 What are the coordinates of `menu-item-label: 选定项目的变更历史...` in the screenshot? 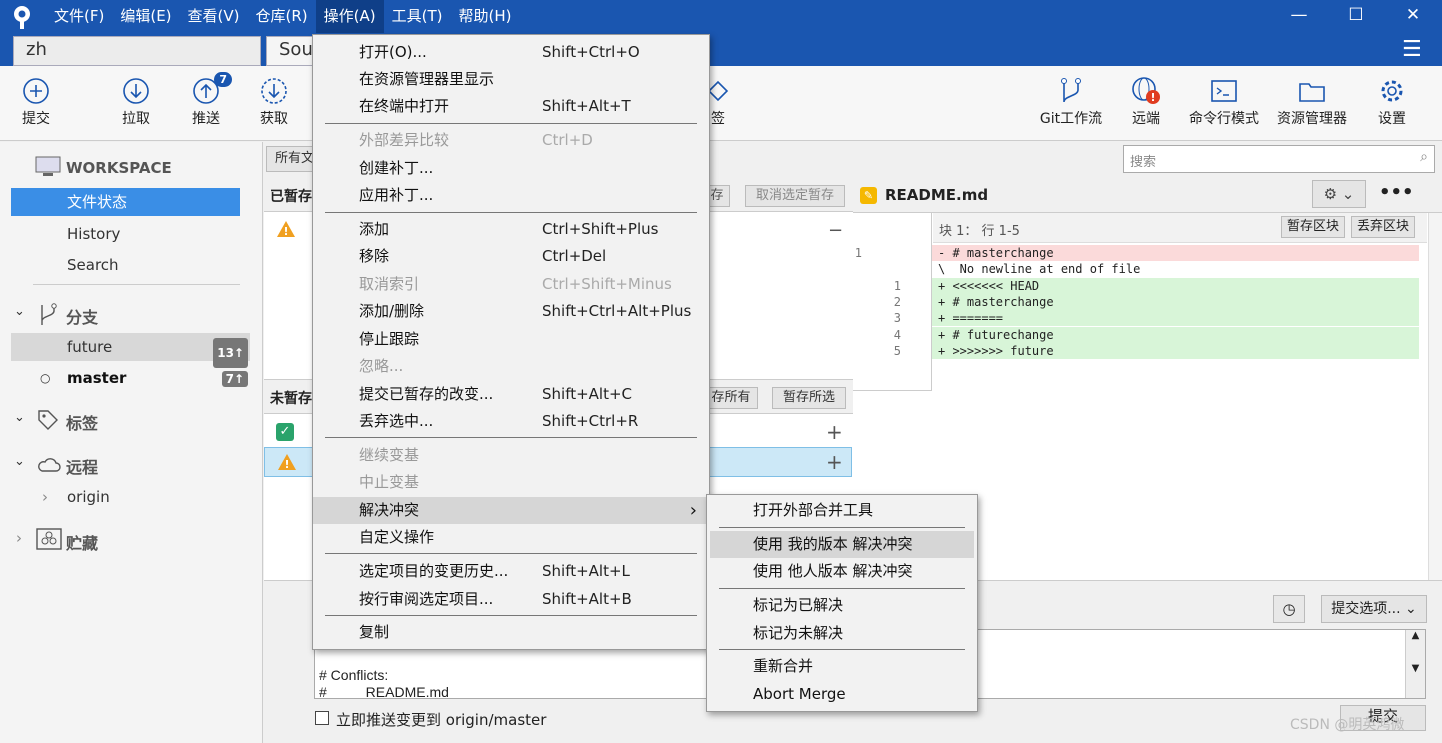 It's located at (434, 571).